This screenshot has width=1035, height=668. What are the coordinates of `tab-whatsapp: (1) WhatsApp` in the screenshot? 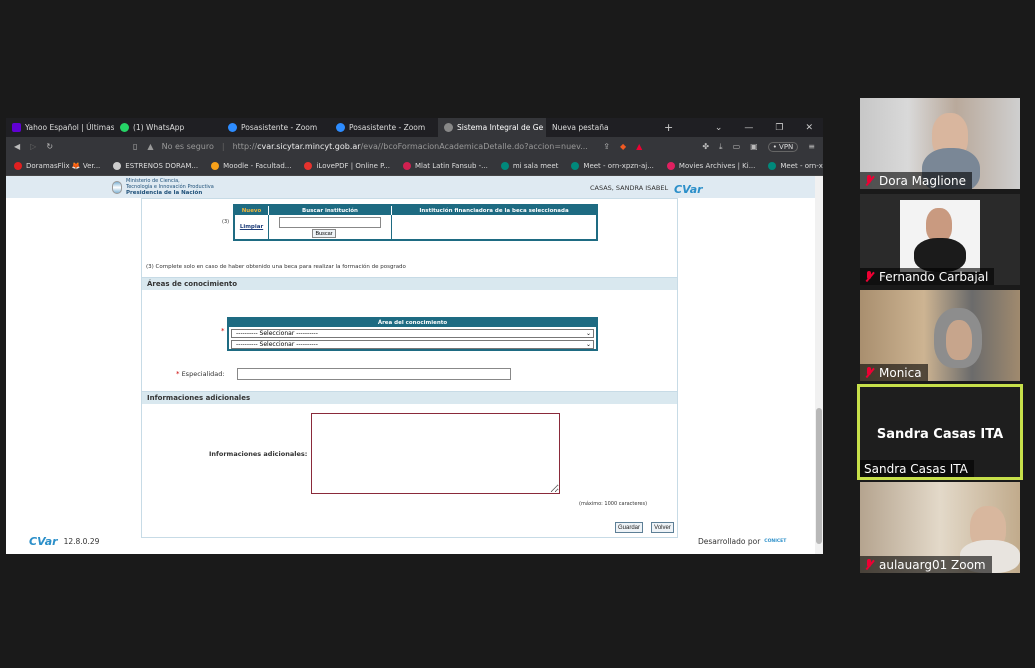 It's located at (168, 127).